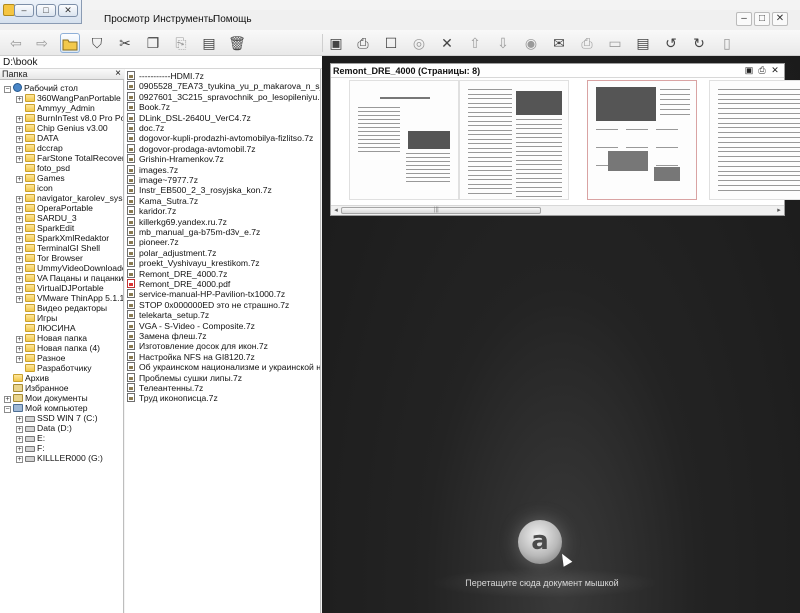 Image resolution: width=800 pixels, height=613 pixels. Describe the element at coordinates (16, 43) in the screenshot. I see `back-arrow-icon: ⇦` at that location.